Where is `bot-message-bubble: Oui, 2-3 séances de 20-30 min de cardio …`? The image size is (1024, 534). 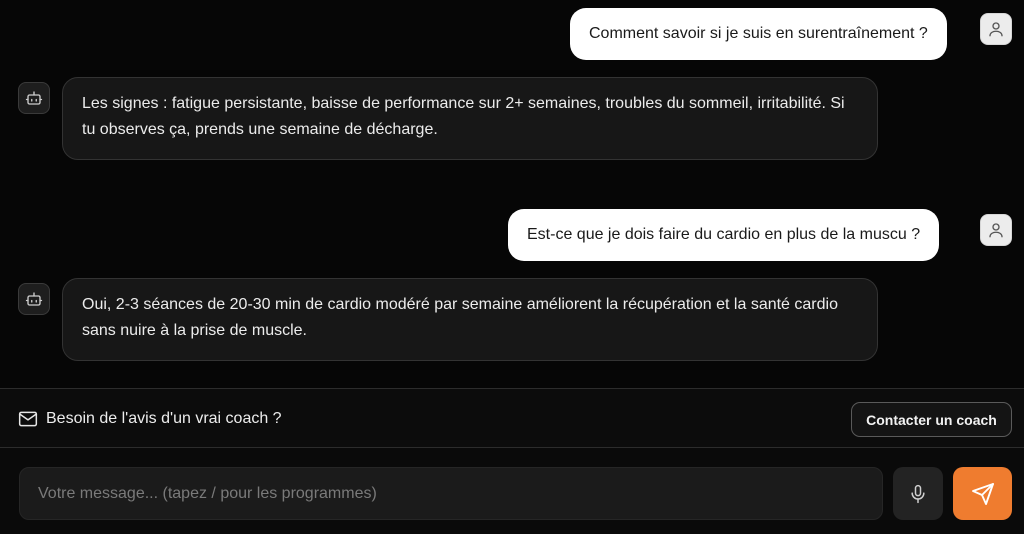
bot-message-bubble: Oui, 2-3 séances de 20-30 min de cardio … is located at coordinates (470, 319).